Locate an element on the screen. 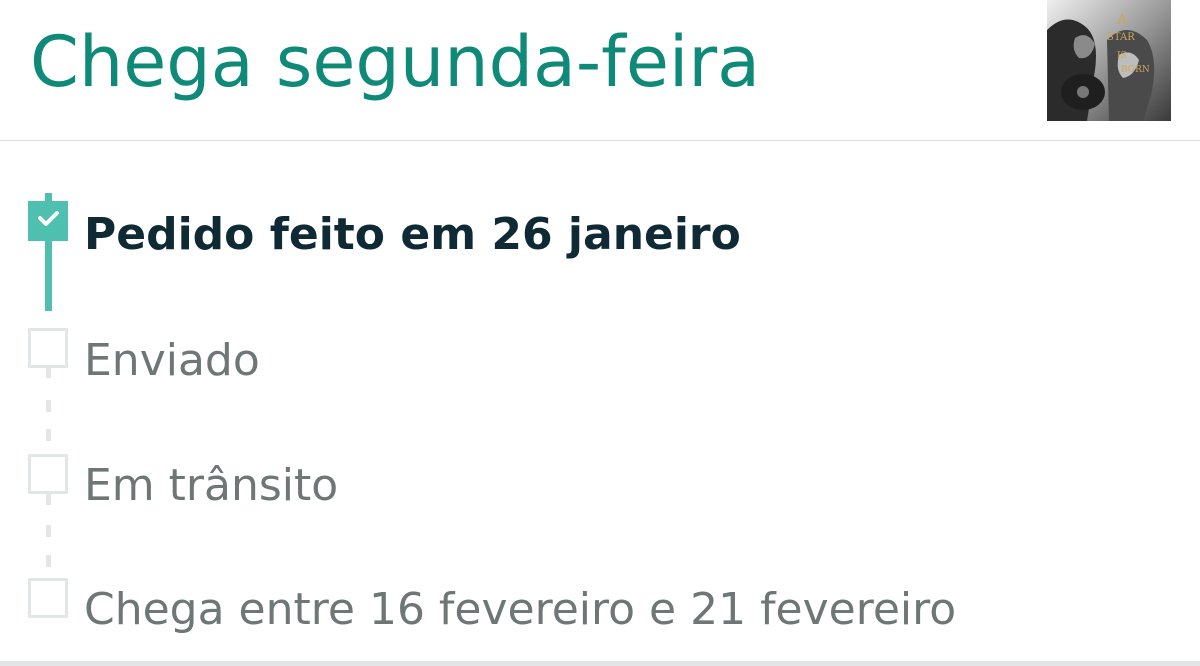 The width and height of the screenshot is (1200, 666). album-cover-thumbnail: A STAR IS BORN is located at coordinates (1109, 60).